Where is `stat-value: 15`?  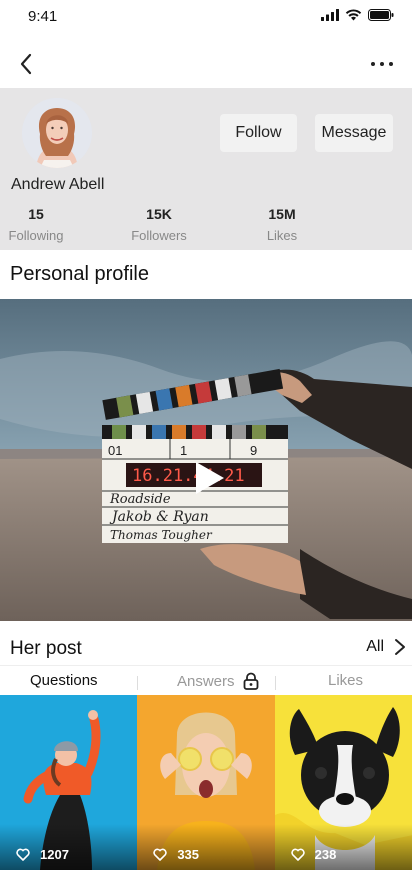 stat-value: 15 is located at coordinates (36, 214).